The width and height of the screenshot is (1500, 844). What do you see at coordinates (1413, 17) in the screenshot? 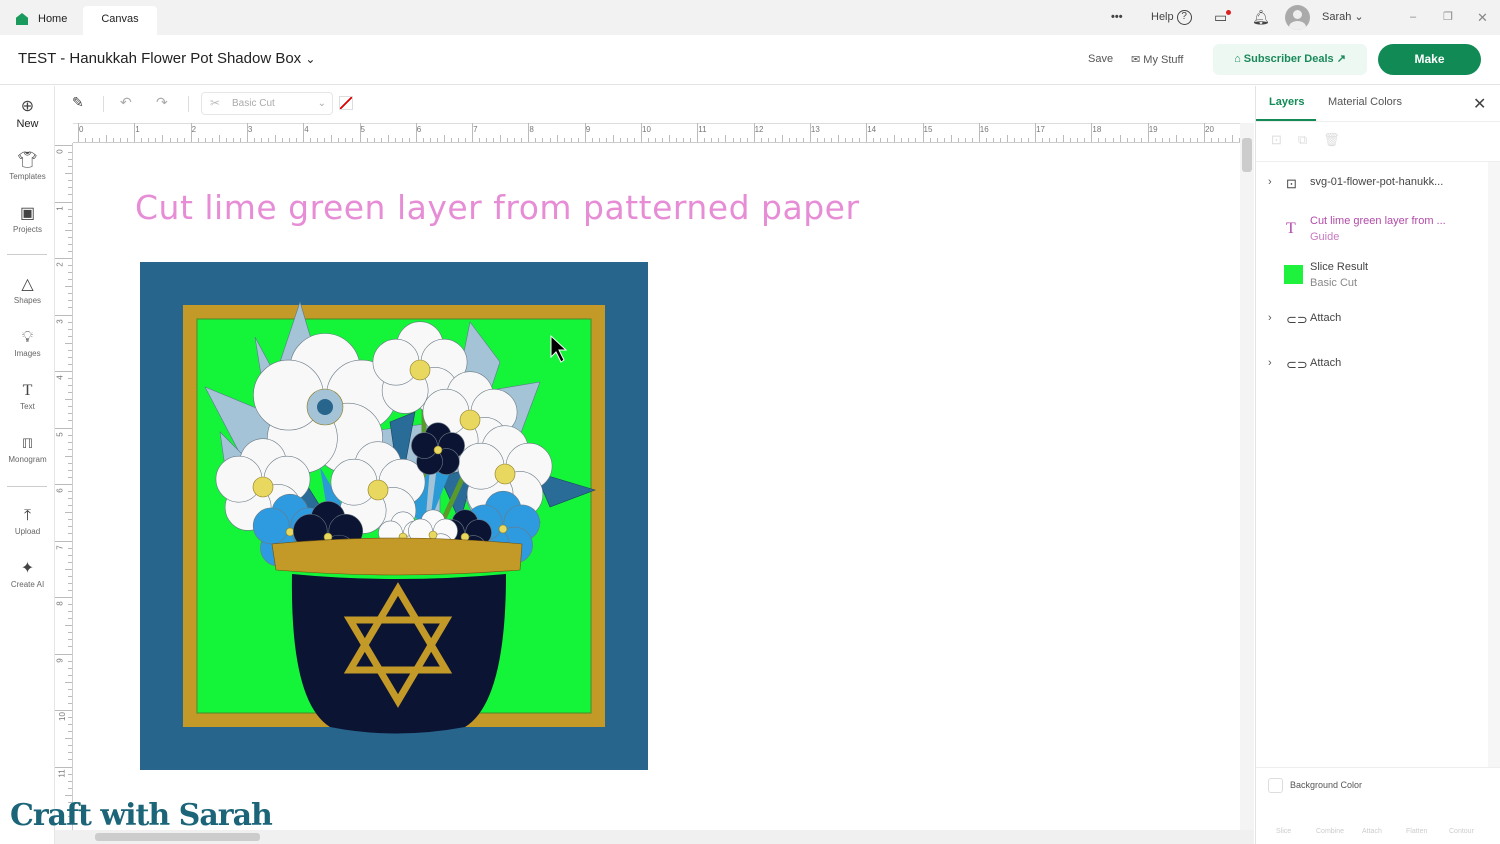
I see `minimize-button: –` at bounding box center [1413, 17].